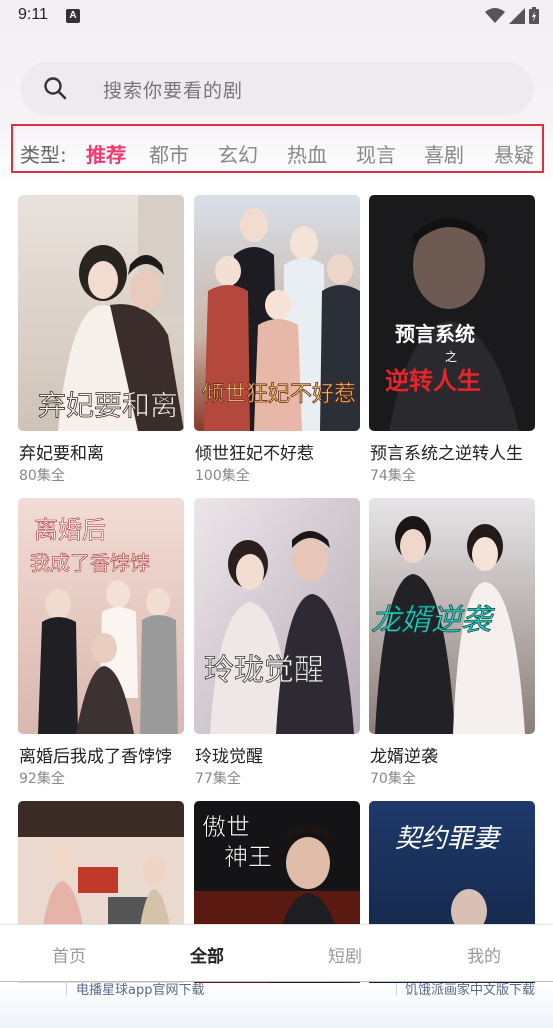  Describe the element at coordinates (514, 153) in the screenshot. I see `category-tab-mystery: 悬疑` at that location.